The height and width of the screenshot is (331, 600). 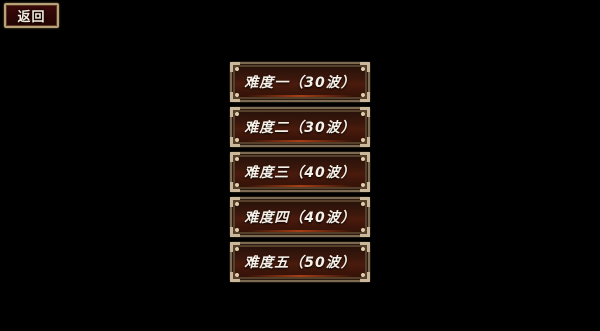 I want to click on difficulty-button-1: 难度一（30波）, so click(x=300, y=82).